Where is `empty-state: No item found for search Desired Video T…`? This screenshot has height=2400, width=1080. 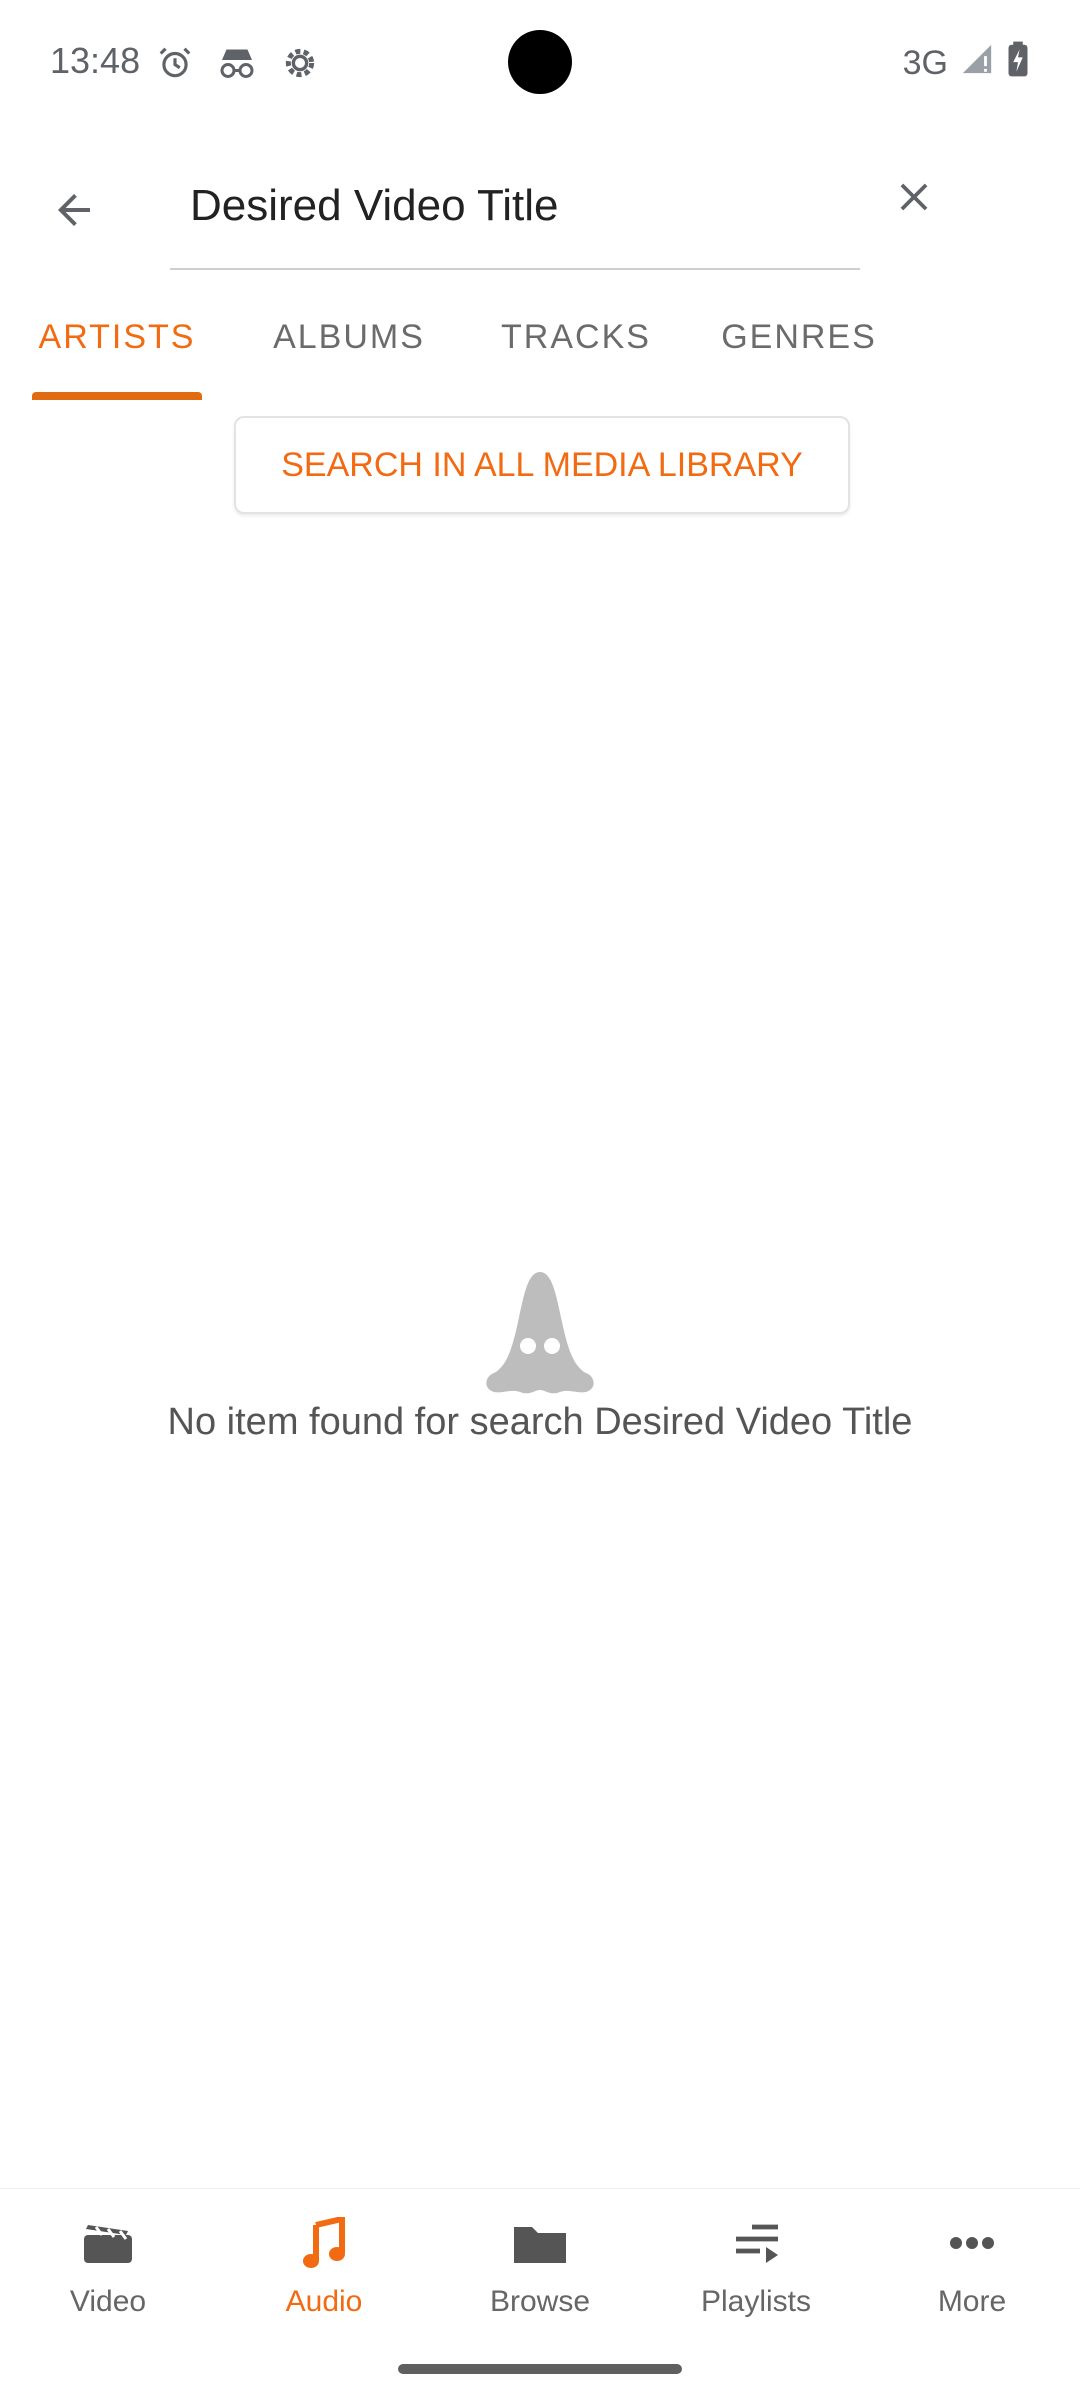
empty-state: No item found for search Desired Video T… is located at coordinates (540, 1422).